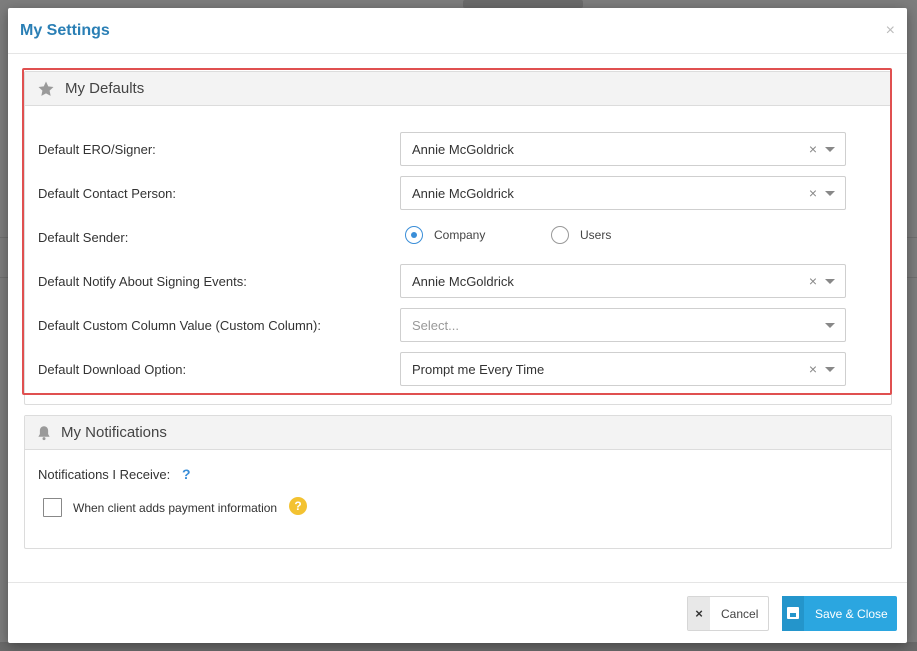 Image resolution: width=917 pixels, height=651 pixels. Describe the element at coordinates (112, 369) in the screenshot. I see `download-option-label: Default Download Option:` at that location.